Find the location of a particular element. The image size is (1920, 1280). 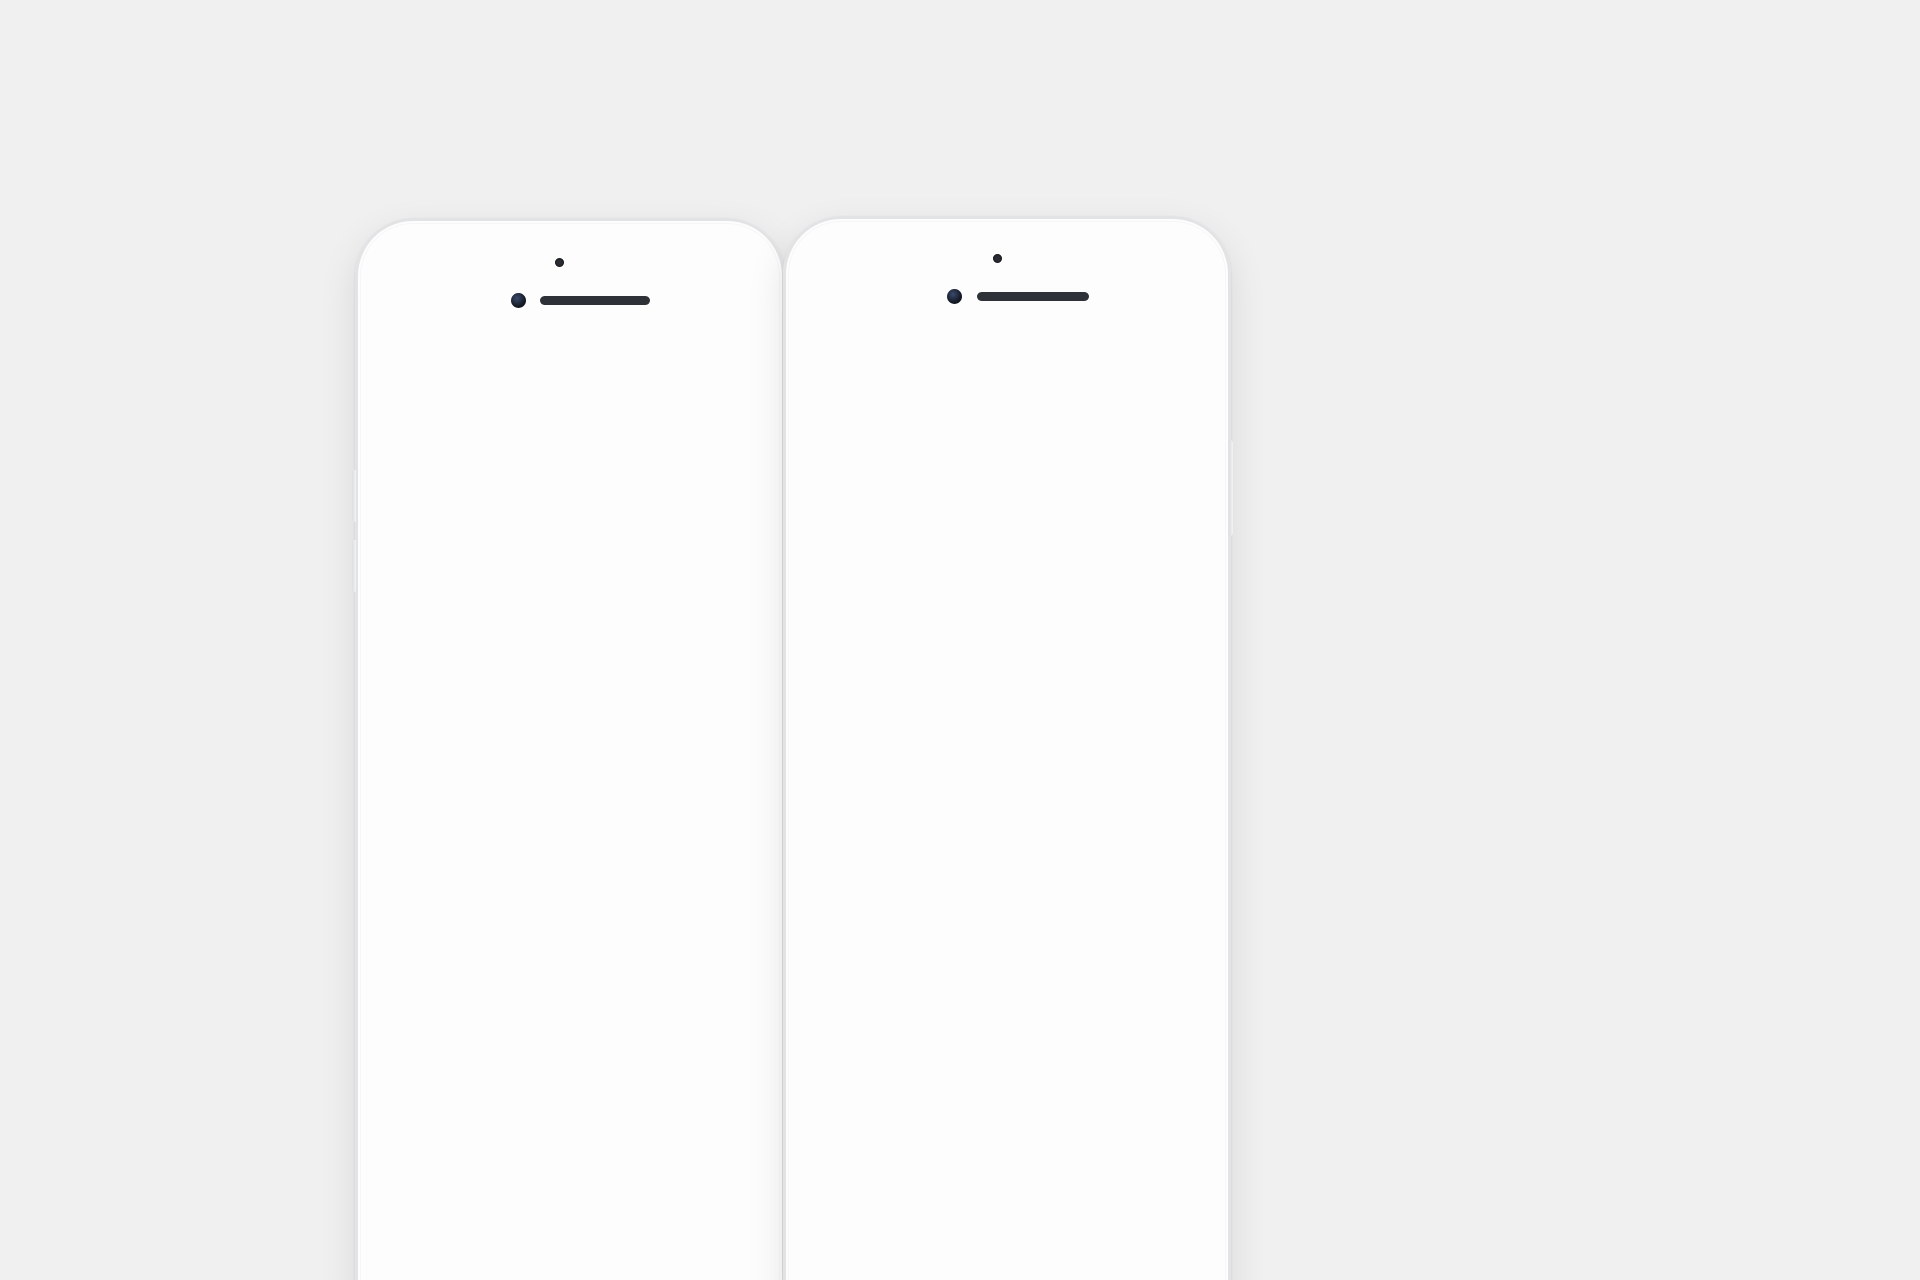

volume-up-button is located at coordinates (354, 496).